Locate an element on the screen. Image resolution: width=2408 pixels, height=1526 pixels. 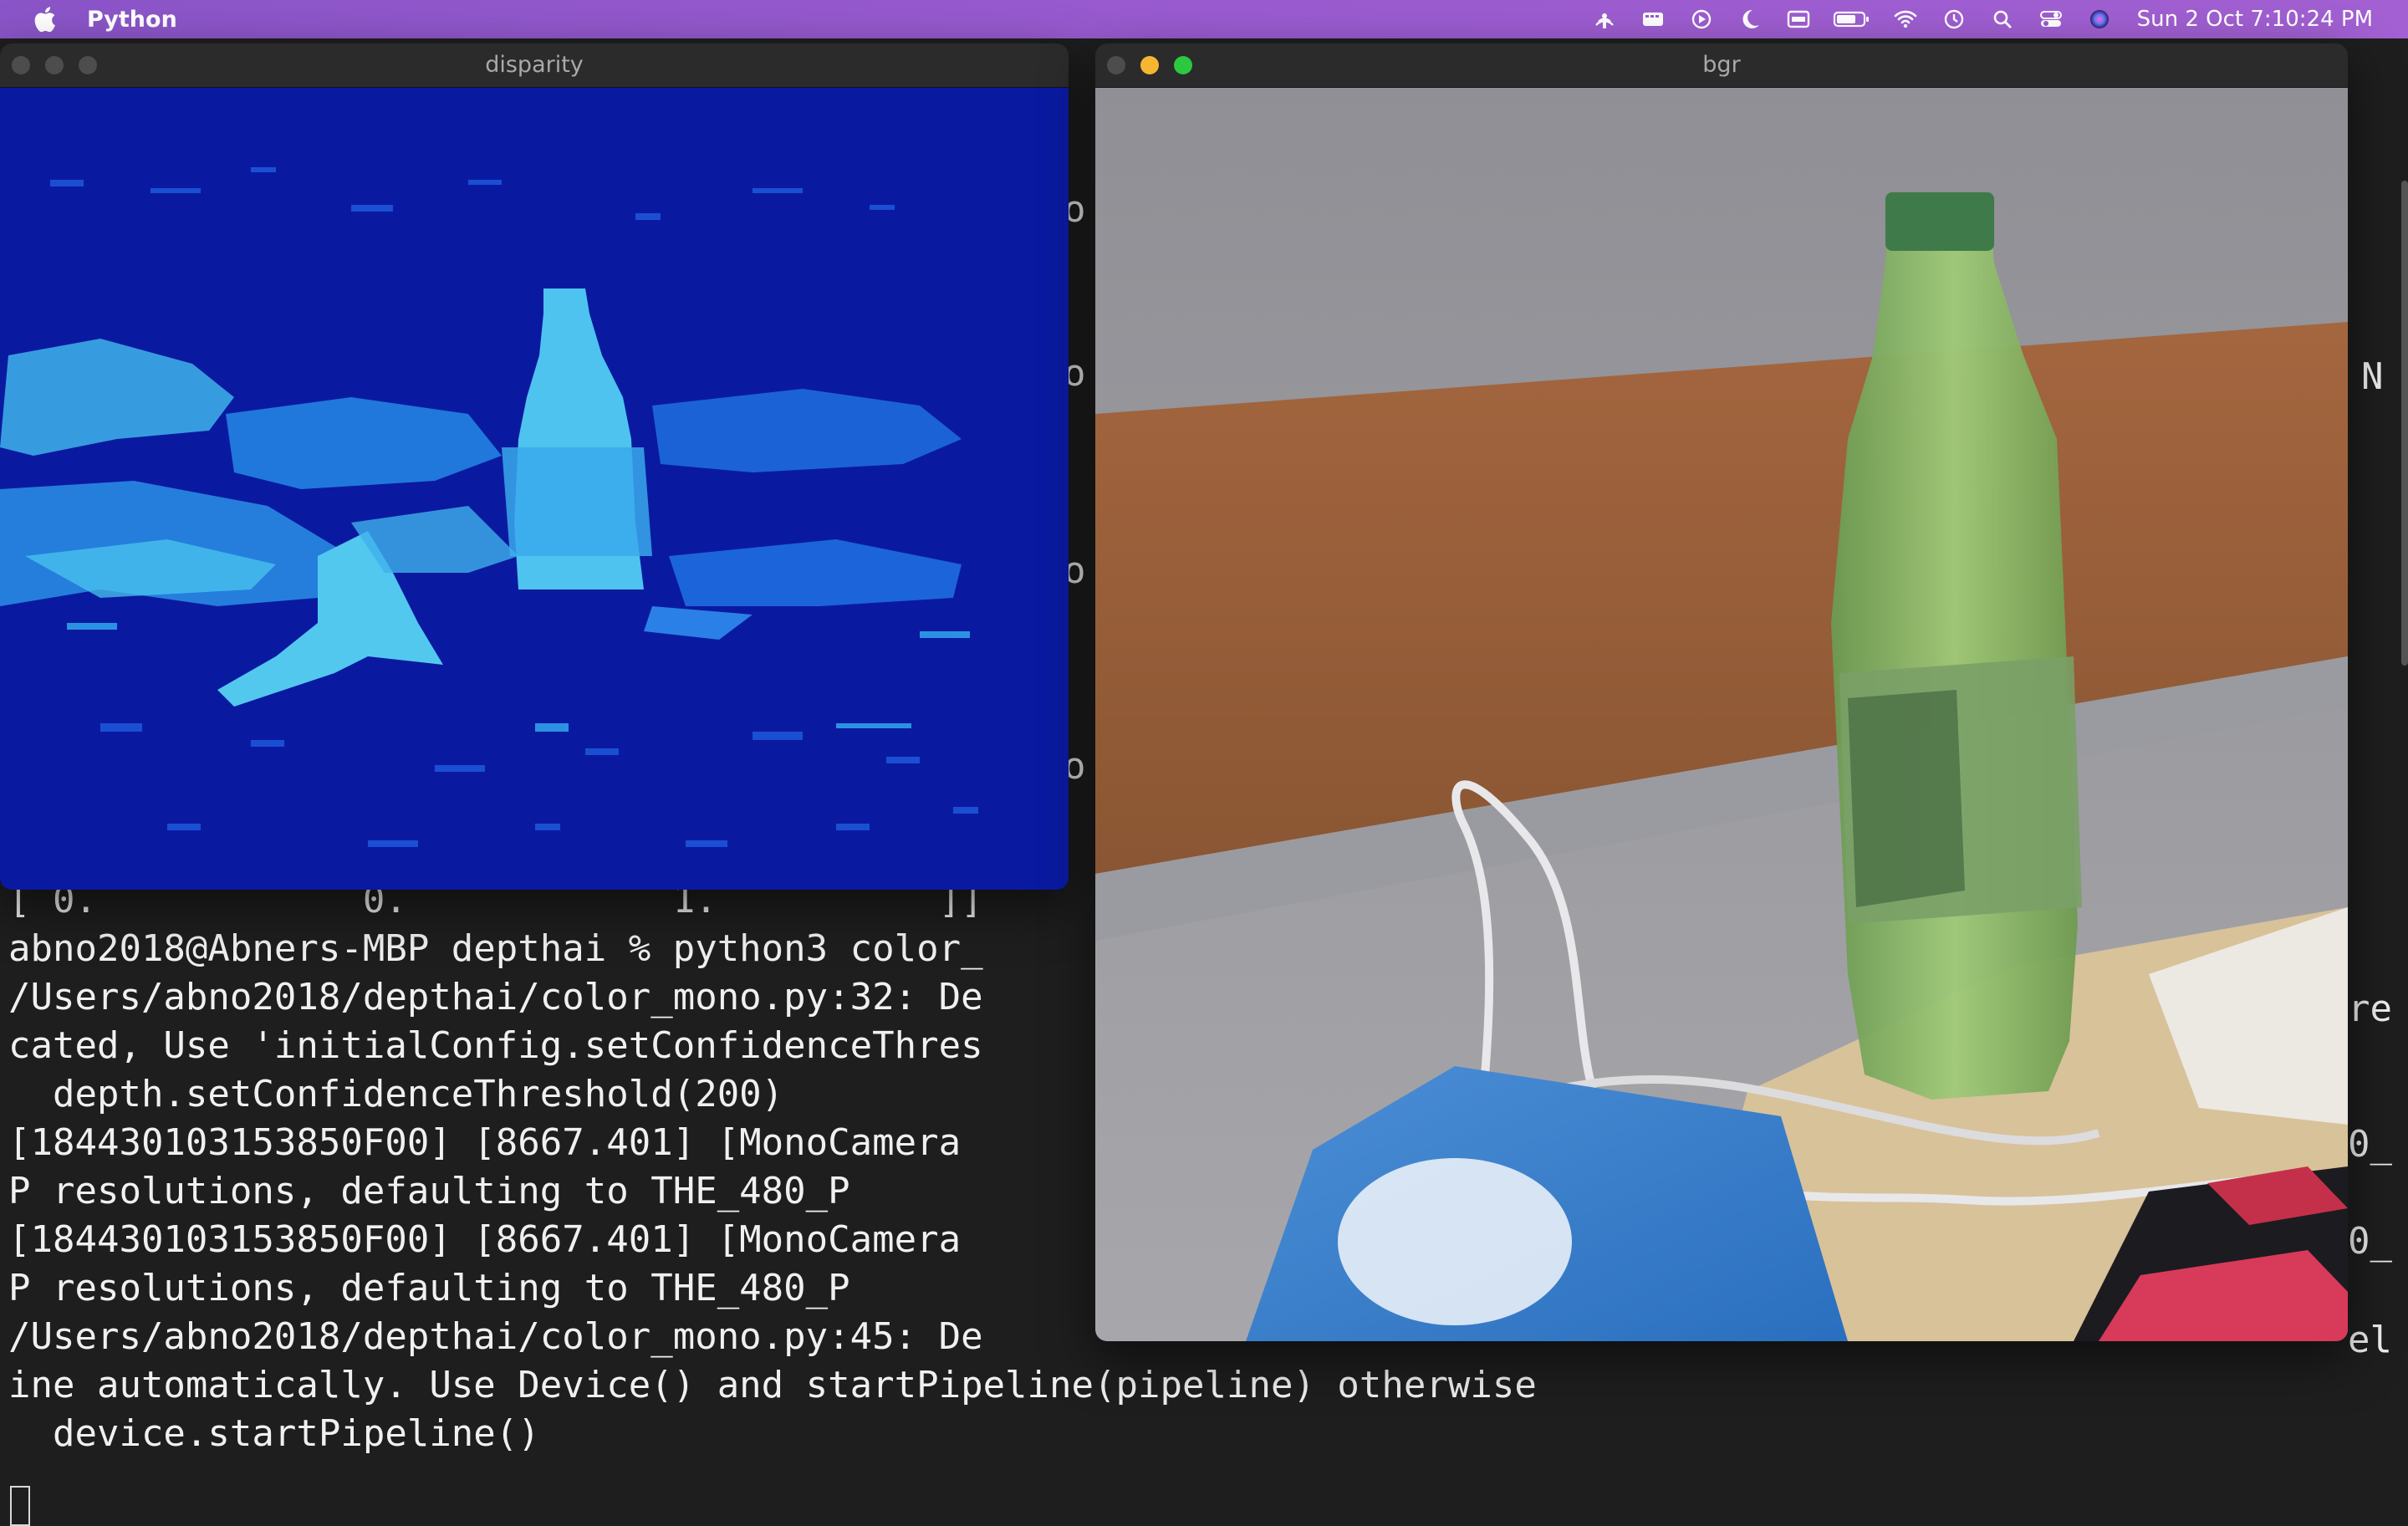
menu-bar-status-area: Sun 2 Oct 7:10:24 PM is located at coordinates (1999, 19).